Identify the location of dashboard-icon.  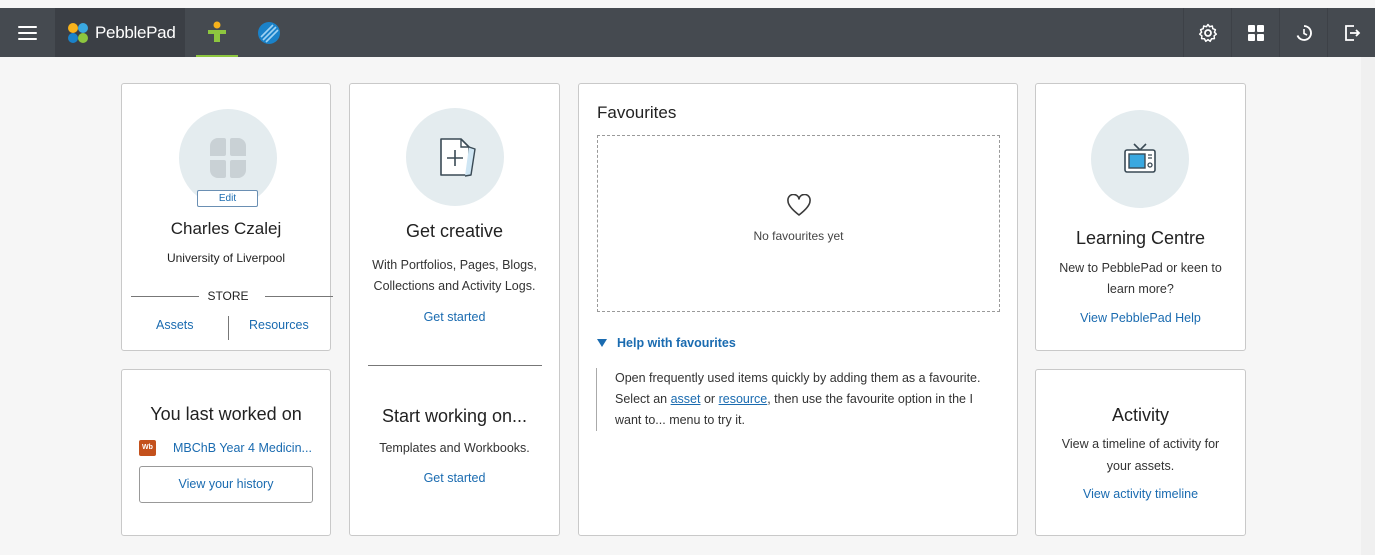
(1255, 32).